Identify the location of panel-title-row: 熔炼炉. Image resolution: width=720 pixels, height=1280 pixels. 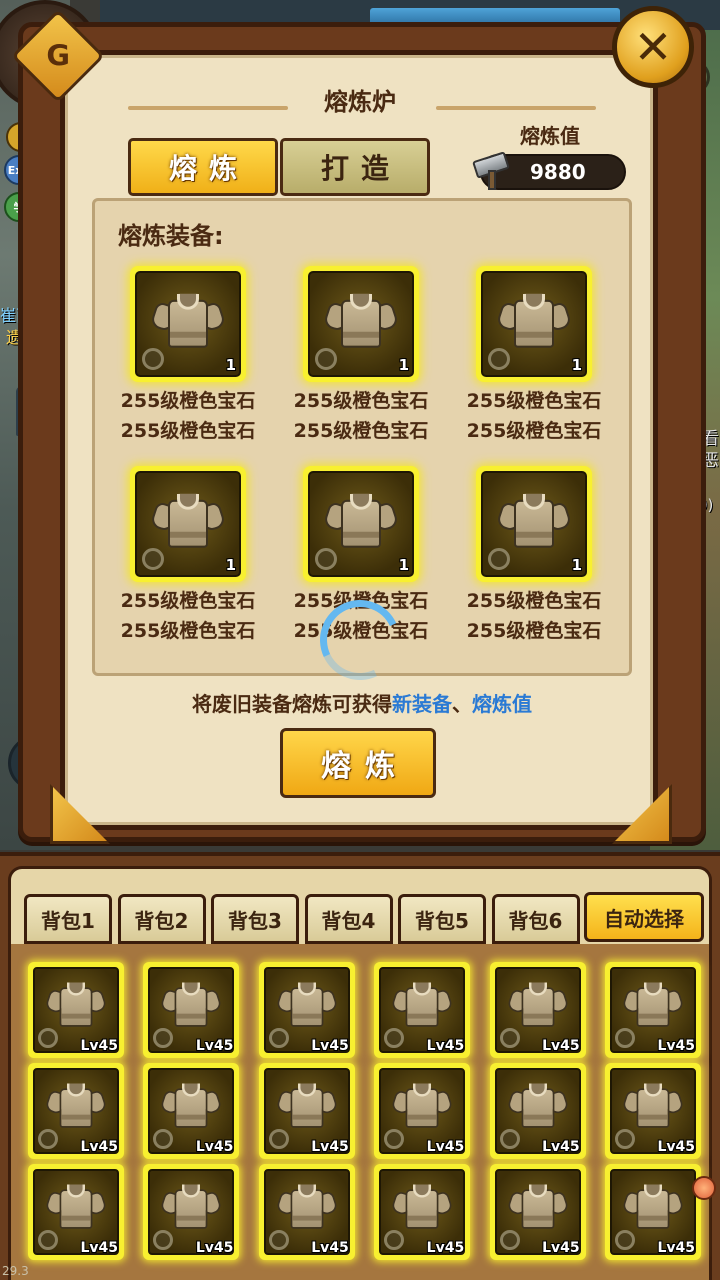
(360, 102).